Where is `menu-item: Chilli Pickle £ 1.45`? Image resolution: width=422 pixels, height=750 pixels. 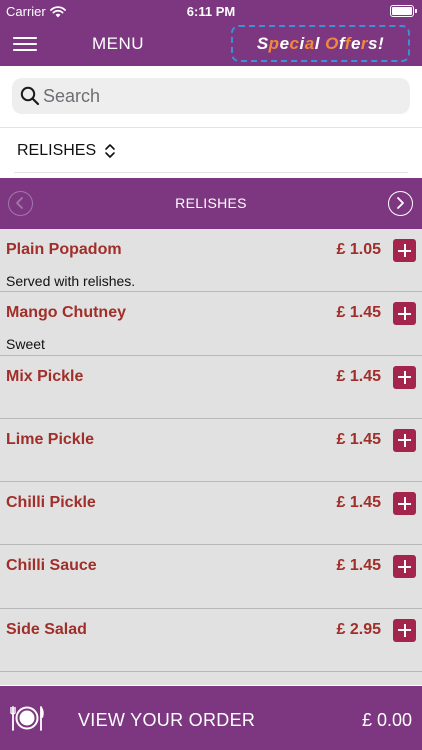
menu-item: Chilli Pickle £ 1.45 is located at coordinates (211, 514).